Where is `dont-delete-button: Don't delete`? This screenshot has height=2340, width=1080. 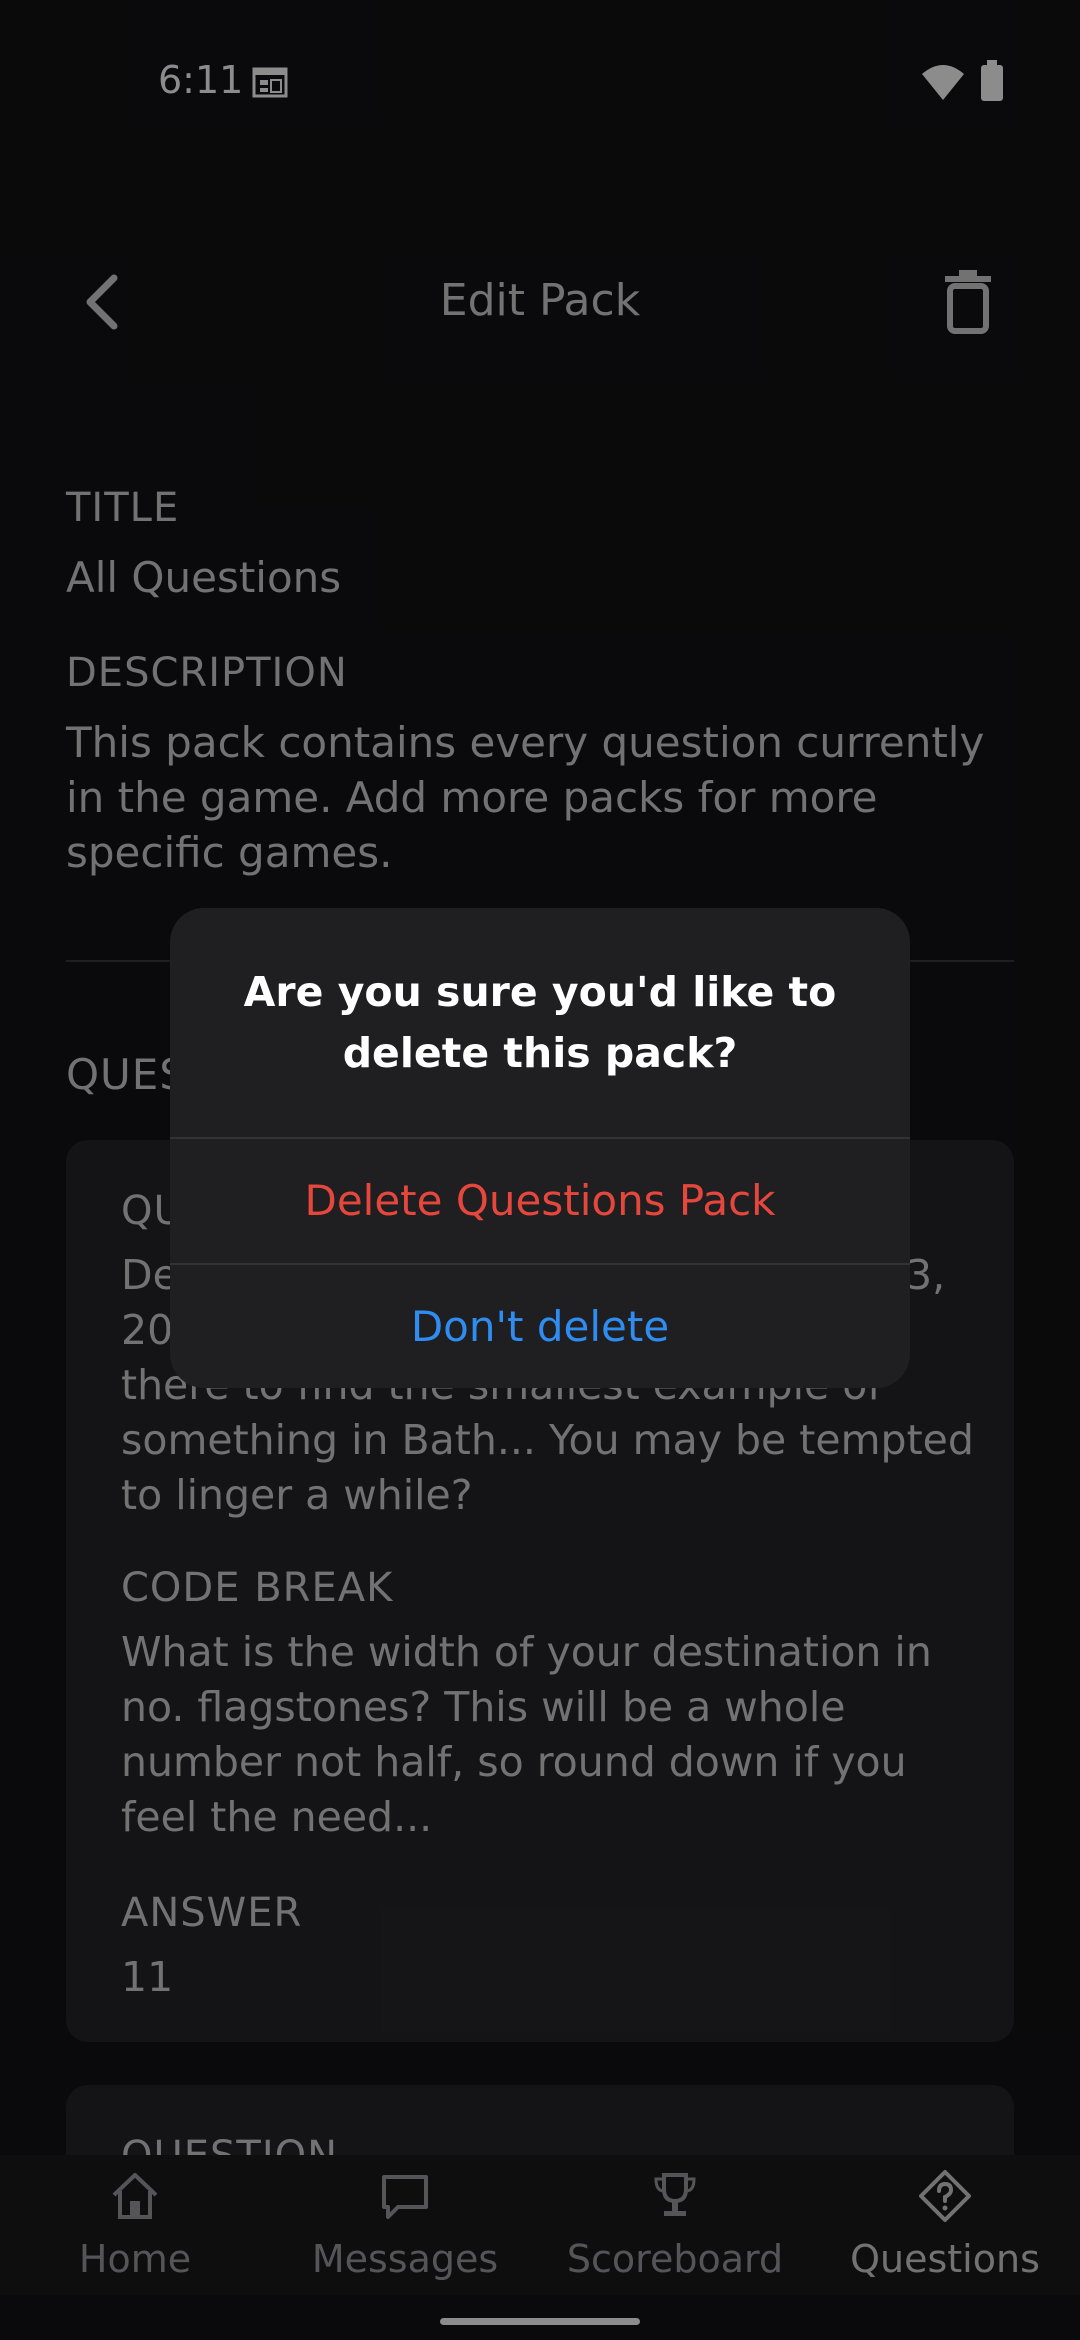 dont-delete-button: Don't delete is located at coordinates (540, 1326).